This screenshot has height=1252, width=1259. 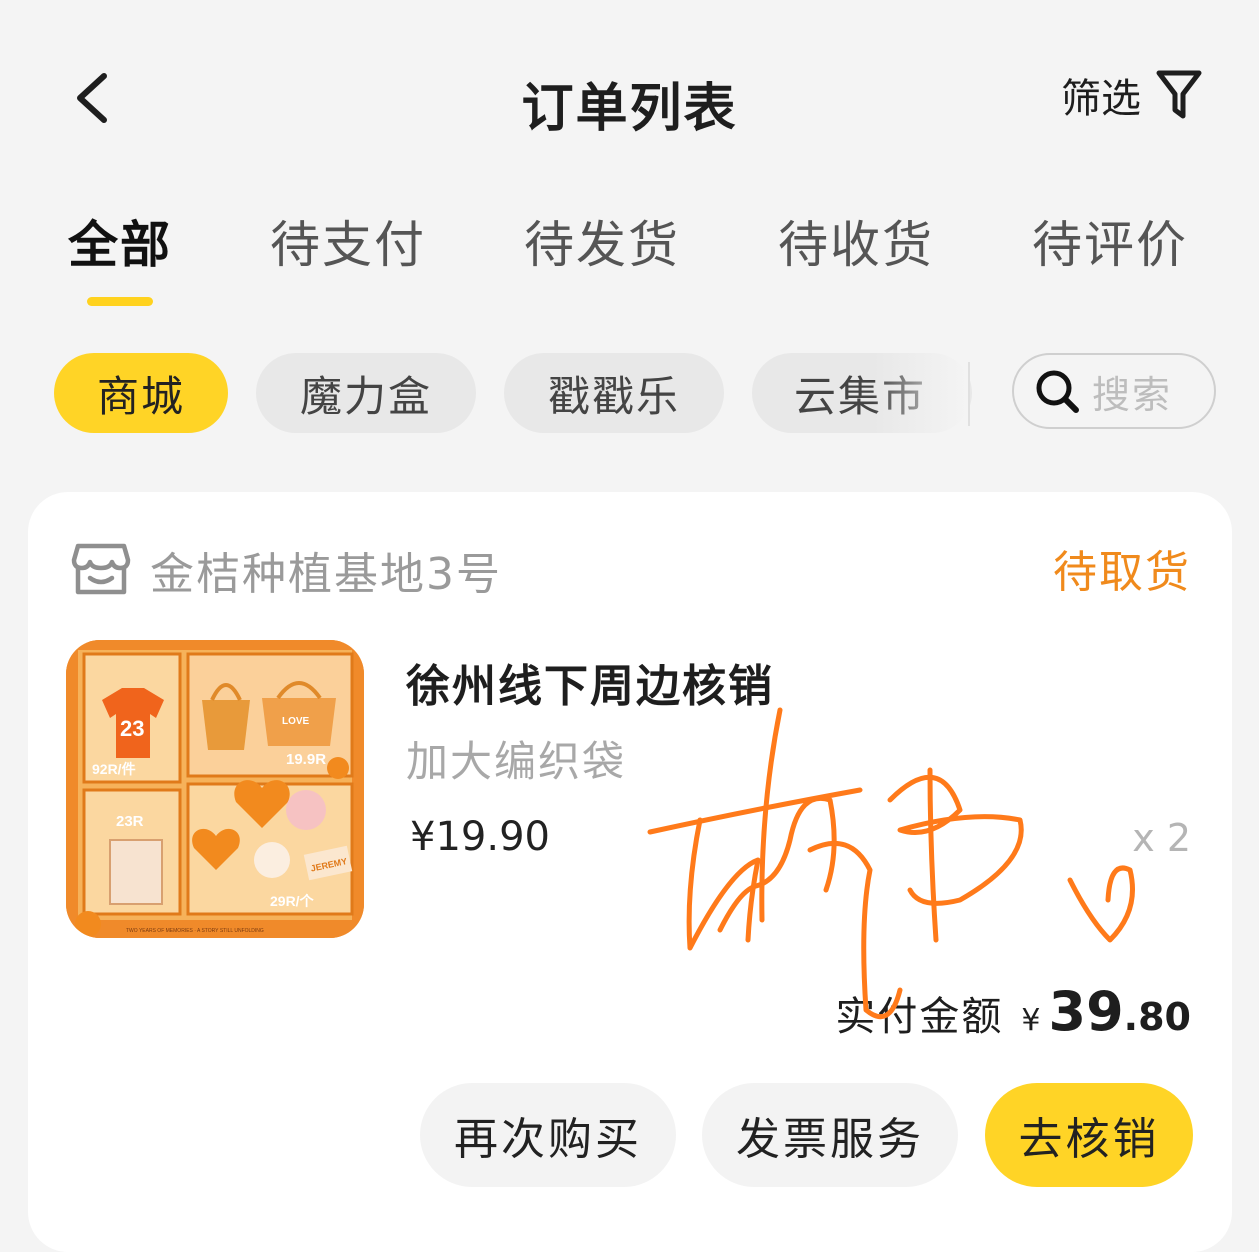 I want to click on thumb-price-3: 23R, so click(x=130, y=821).